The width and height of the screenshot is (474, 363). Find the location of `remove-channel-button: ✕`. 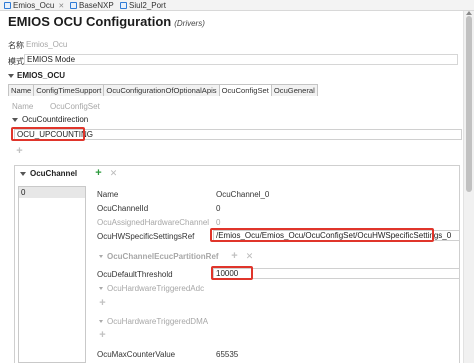

remove-channel-button: ✕ is located at coordinates (113, 173).